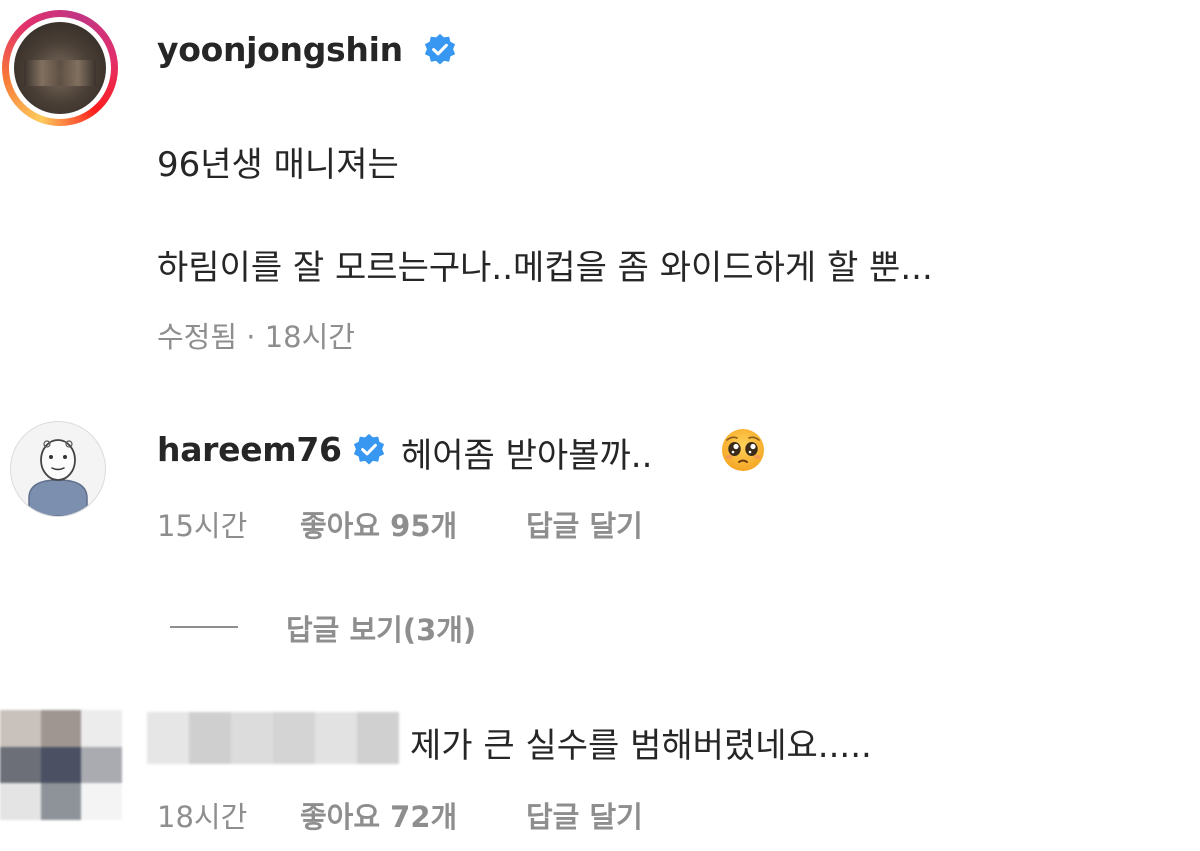 Image resolution: width=1200 pixels, height=851 pixels. I want to click on blurred-avatar, so click(61, 765).